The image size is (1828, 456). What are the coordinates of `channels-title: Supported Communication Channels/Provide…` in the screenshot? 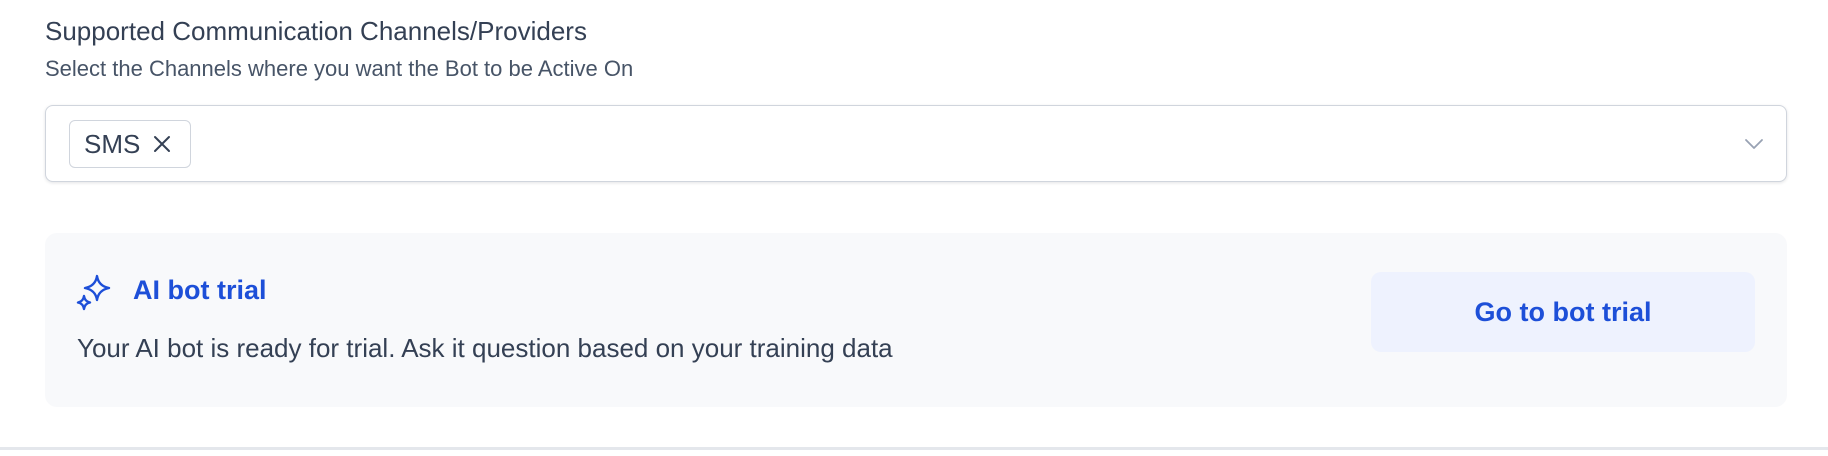 It's located at (316, 31).